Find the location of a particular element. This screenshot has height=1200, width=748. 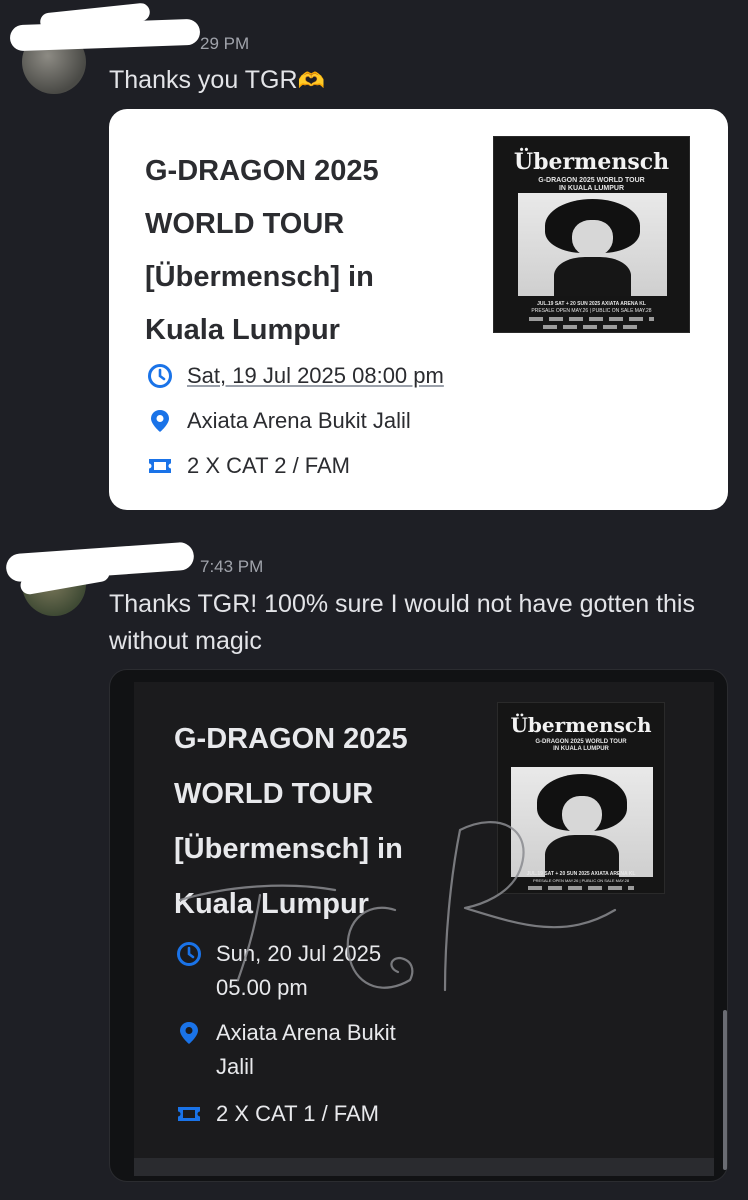

message-text: Thanks you TGR🫶 is located at coordinates (217, 80).